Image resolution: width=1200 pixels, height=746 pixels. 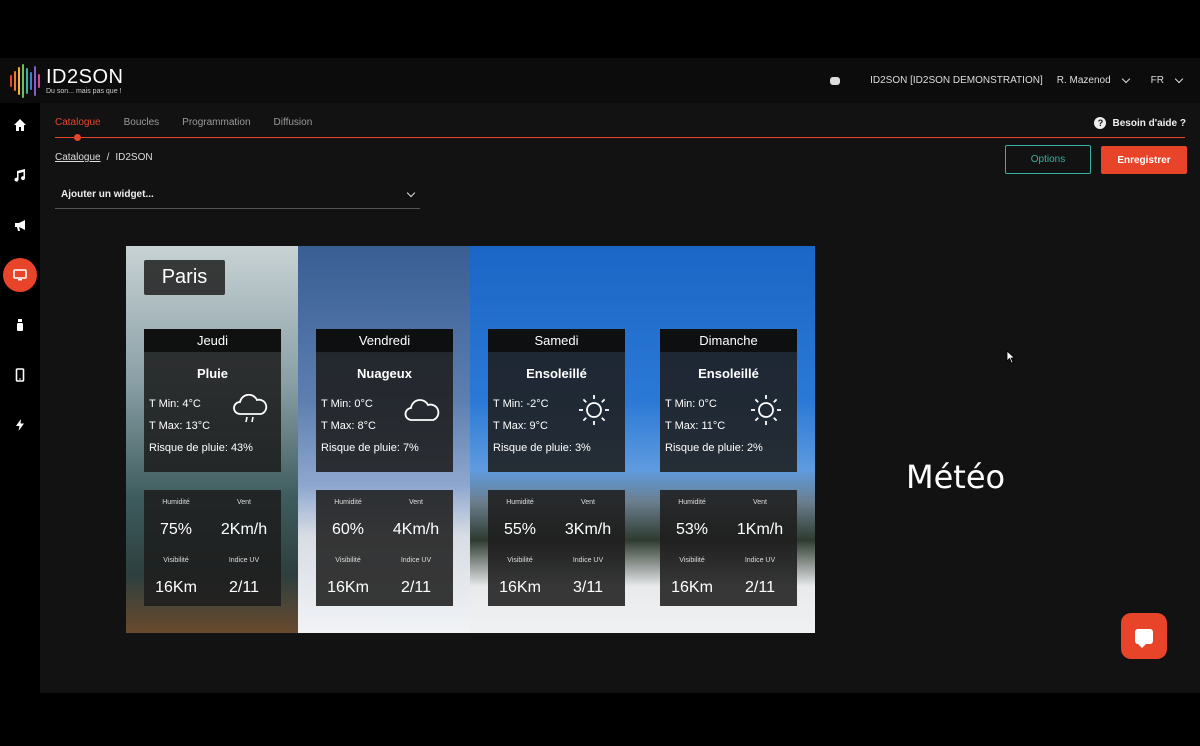 I want to click on logo: ID2SON Du son... mais pas que !, so click(x=66, y=81).